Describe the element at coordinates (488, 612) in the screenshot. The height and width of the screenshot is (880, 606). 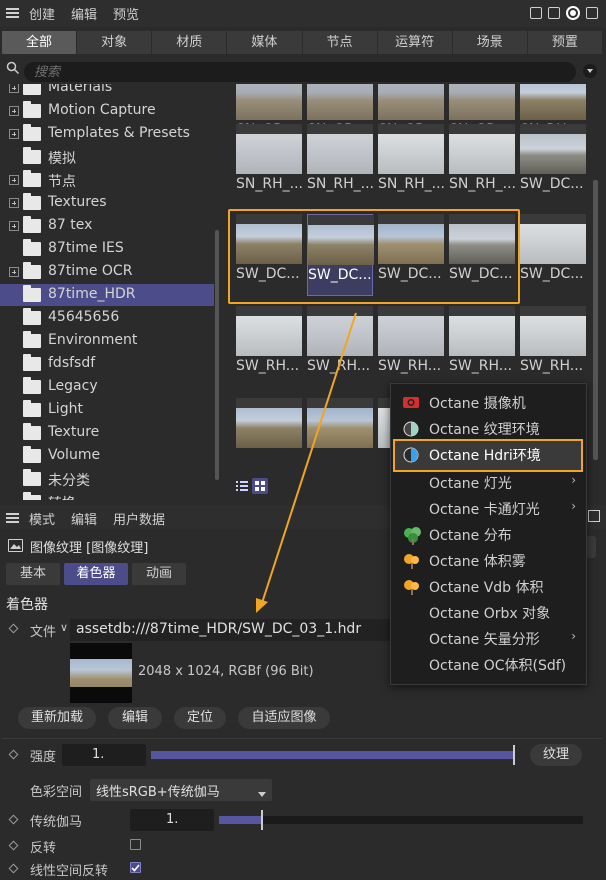
I see `popup-menu-item: Octane Orbx 对象` at that location.